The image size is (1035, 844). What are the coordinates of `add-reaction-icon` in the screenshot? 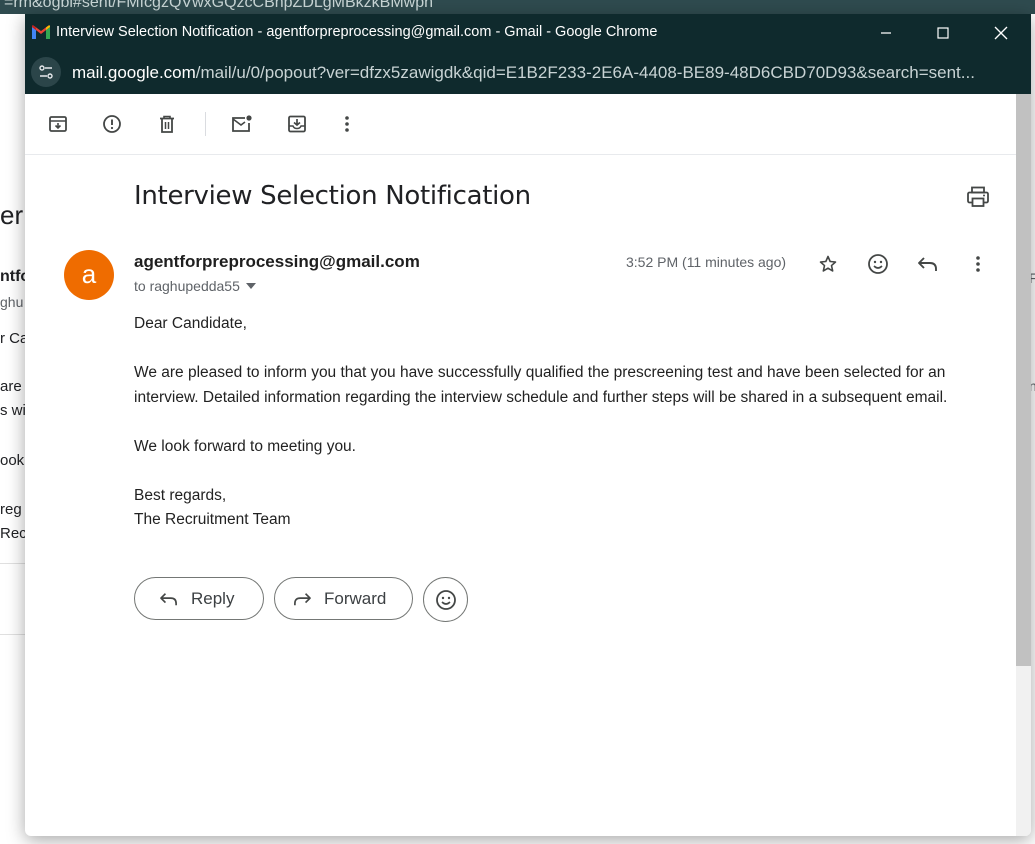 It's located at (878, 264).